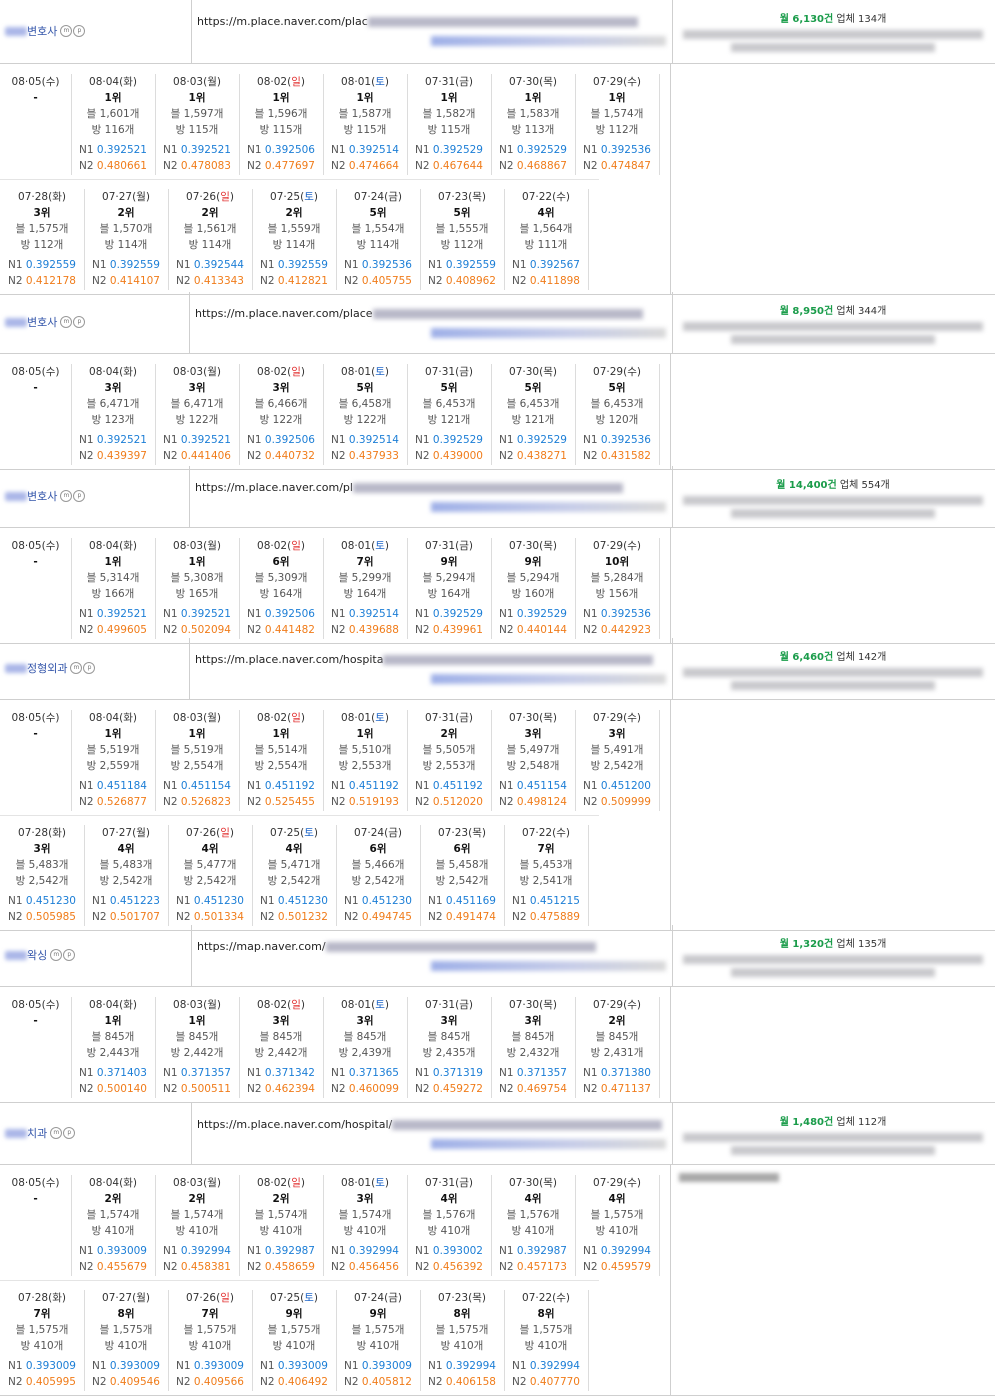 This screenshot has width=995, height=1396. Describe the element at coordinates (533, 404) in the screenshot. I see `blog-count: 블 6,453개` at that location.